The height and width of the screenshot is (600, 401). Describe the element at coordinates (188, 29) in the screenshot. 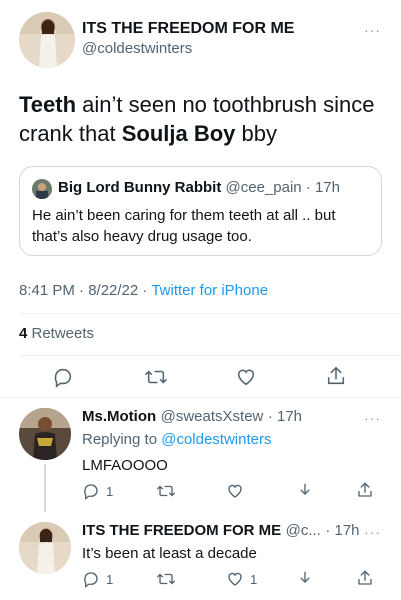

I see `display-name: ITS THE FREEDOM FOR ME` at that location.